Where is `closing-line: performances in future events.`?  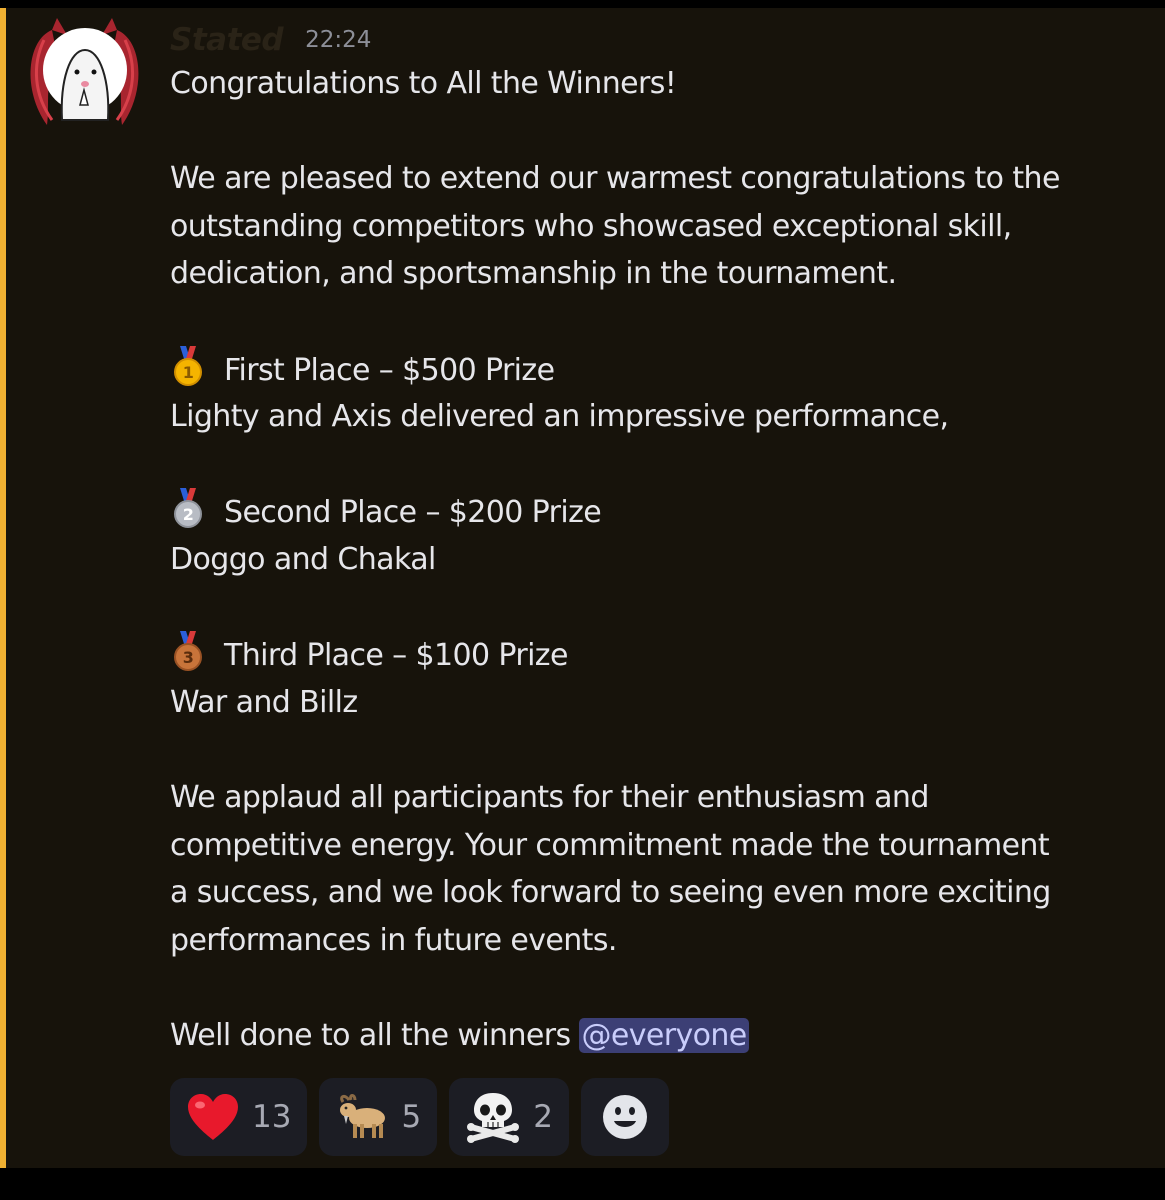
closing-line: performances in future events. is located at coordinates (393, 940).